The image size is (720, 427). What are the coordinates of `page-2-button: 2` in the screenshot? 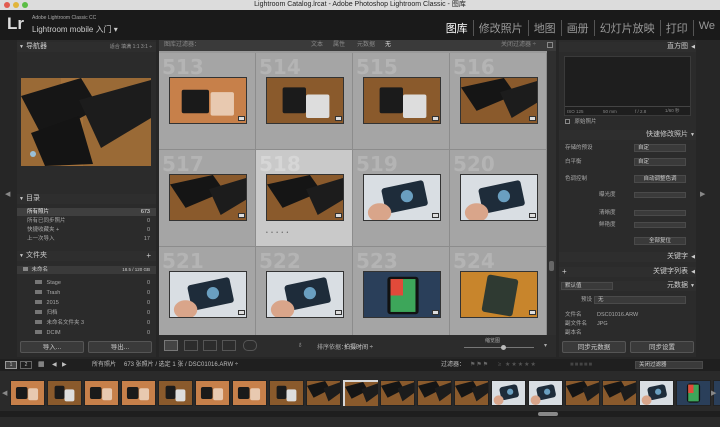 It's located at (26, 365).